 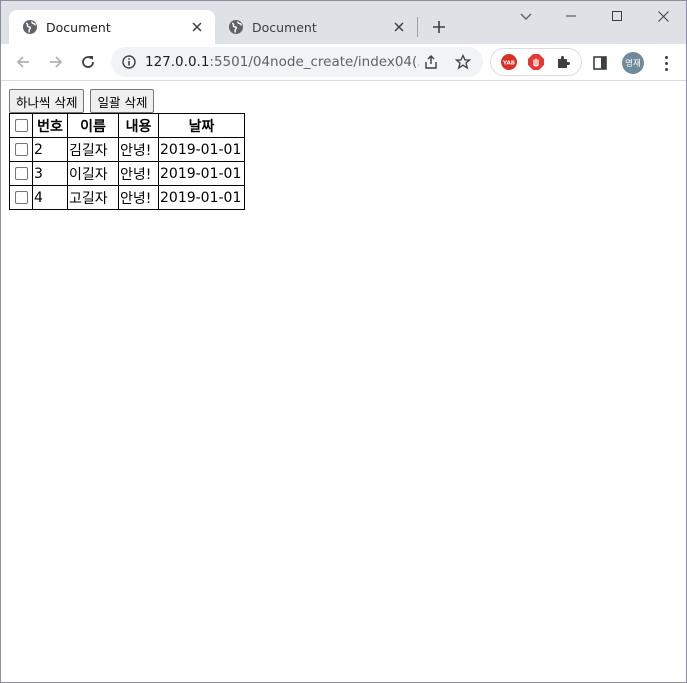 What do you see at coordinates (663, 16) in the screenshot?
I see `close-window-icon` at bounding box center [663, 16].